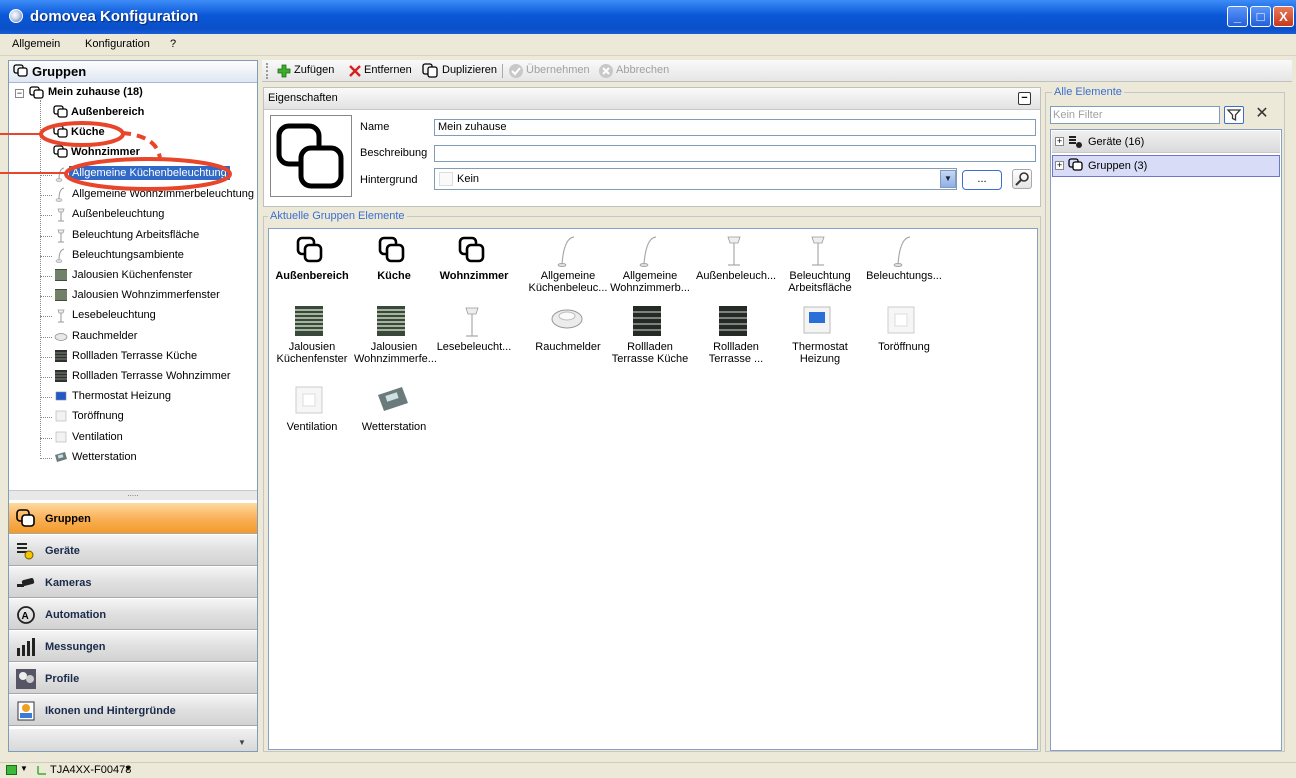 This screenshot has width=1296, height=778. What do you see at coordinates (568, 338) in the screenshot?
I see `group-element-tile: Rauchmelder` at bounding box center [568, 338].